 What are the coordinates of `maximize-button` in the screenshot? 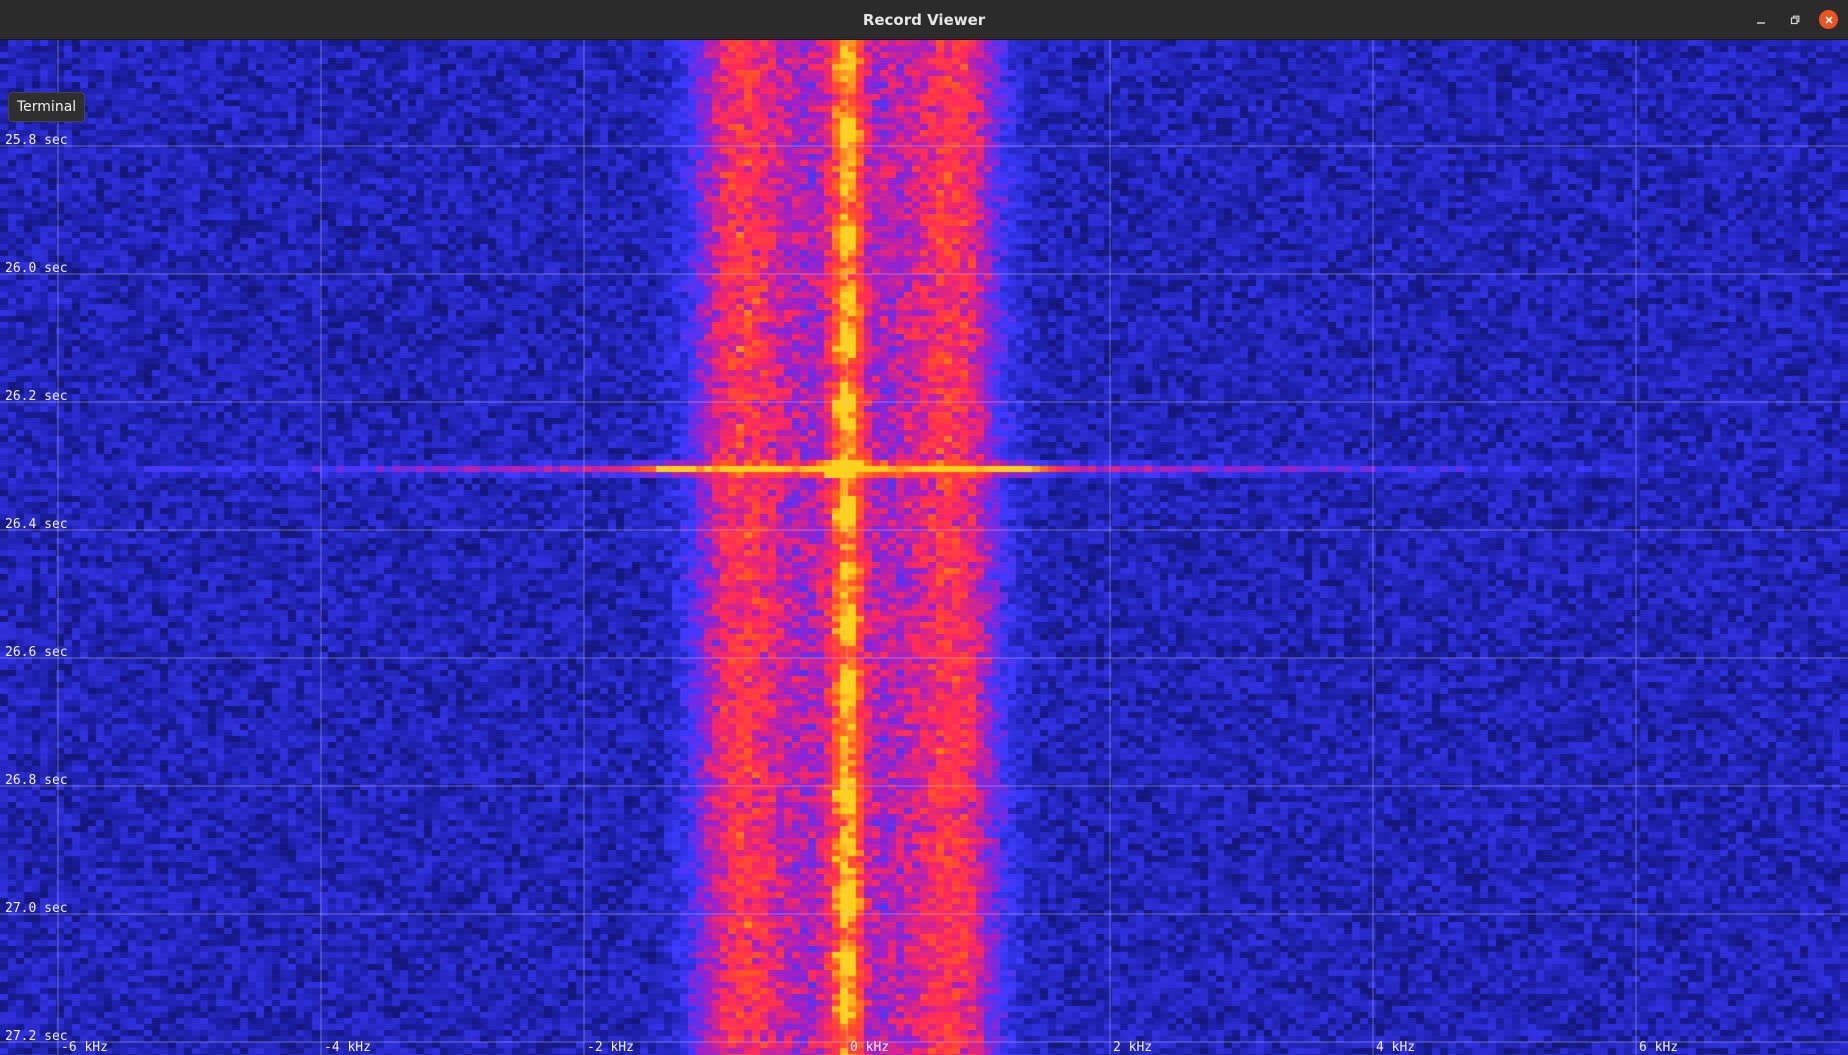 It's located at (1795, 20).